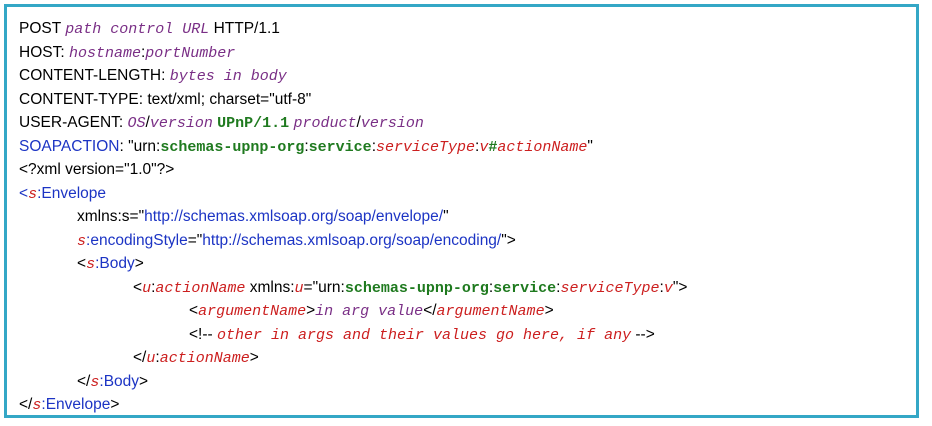 This screenshot has width=932, height=426. Describe the element at coordinates (190, 53) in the screenshot. I see `port-placeholder: portNumber` at that location.